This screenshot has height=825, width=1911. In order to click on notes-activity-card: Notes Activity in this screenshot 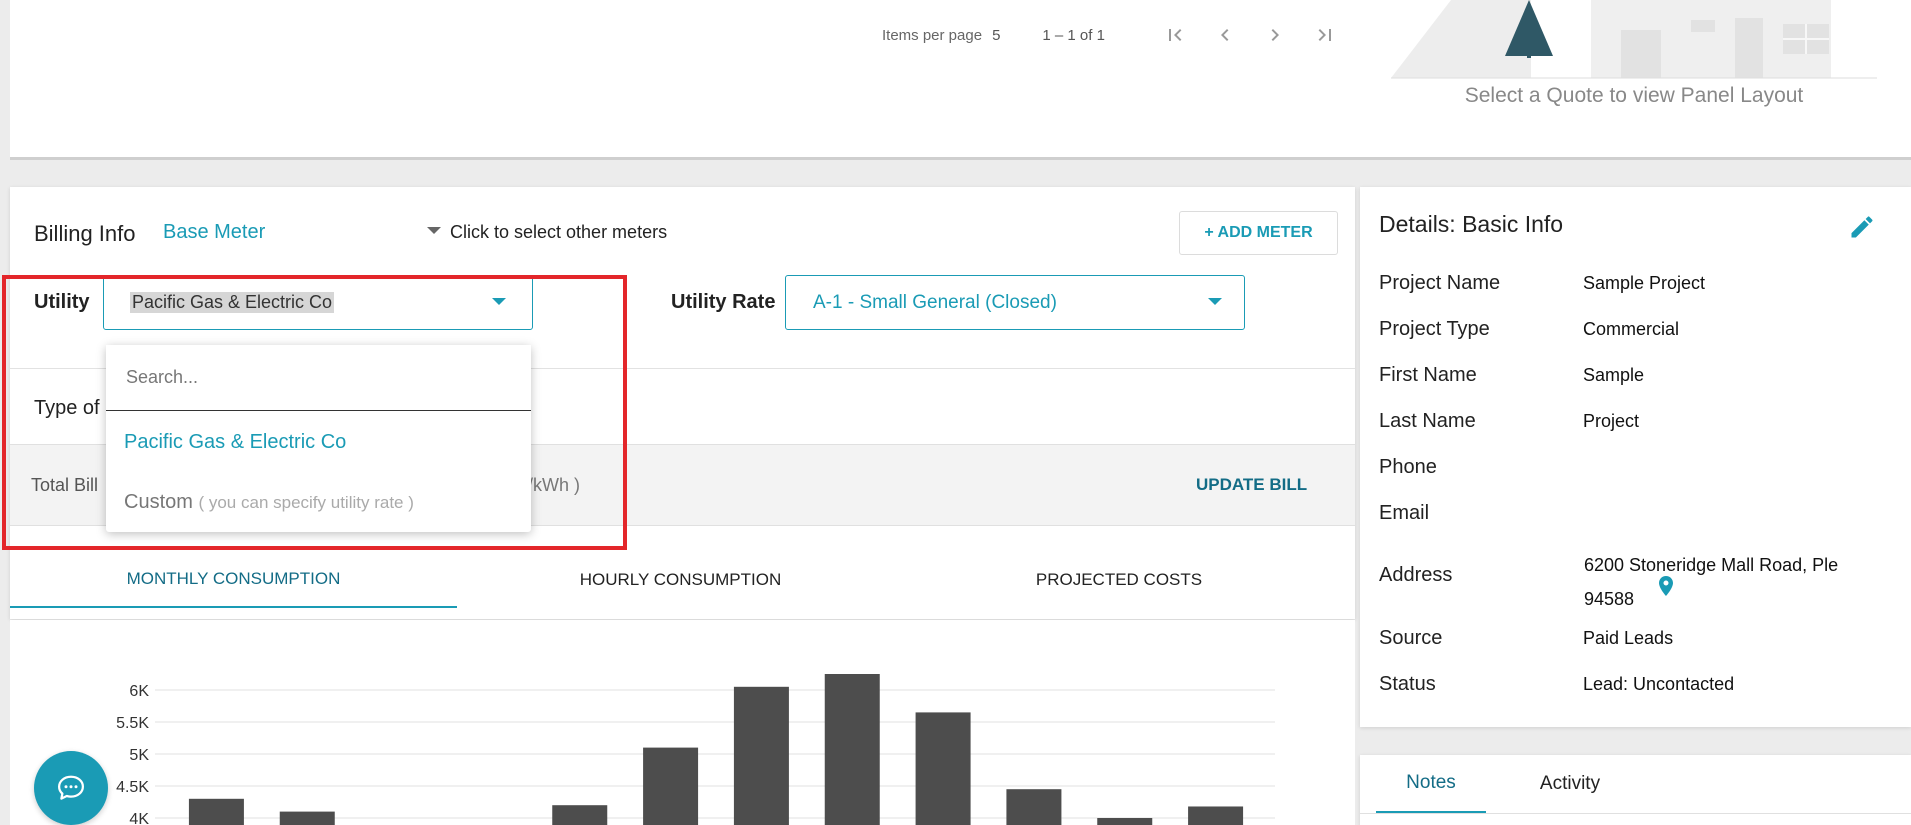, I will do `click(1635, 790)`.